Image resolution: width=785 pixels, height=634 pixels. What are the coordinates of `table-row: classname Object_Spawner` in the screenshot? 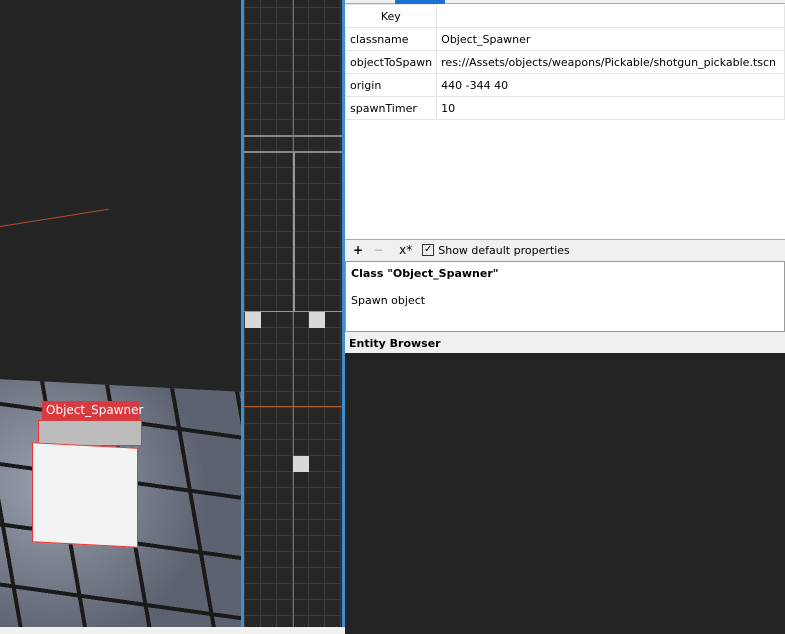 It's located at (564, 39).